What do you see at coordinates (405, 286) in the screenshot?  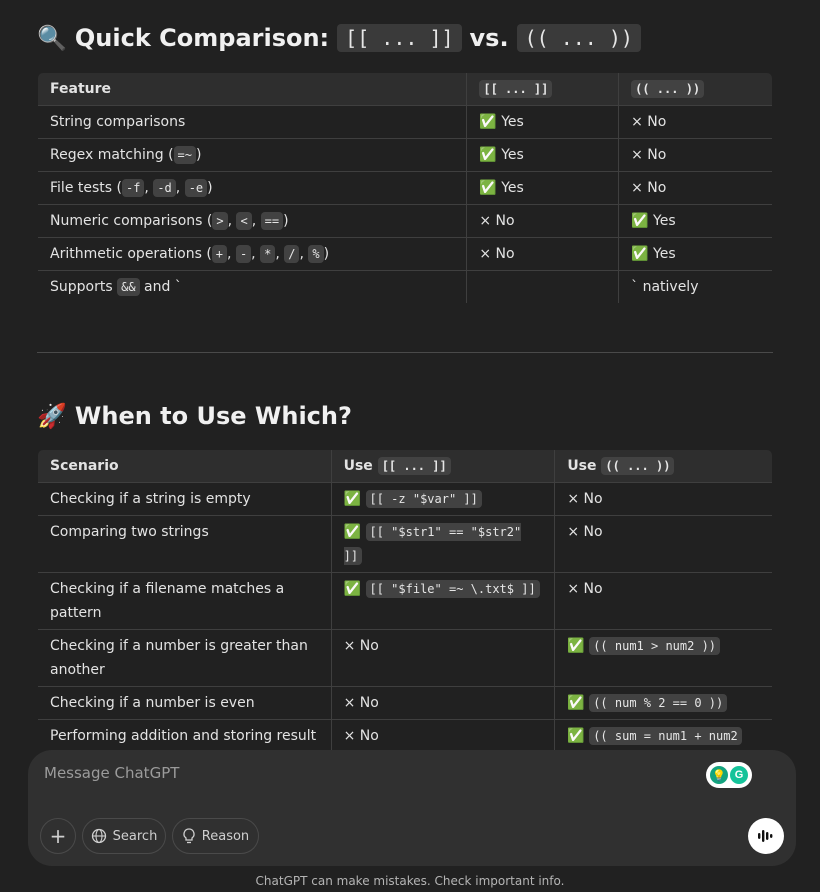 I see `table-row: Supports && and ` ` natively` at bounding box center [405, 286].